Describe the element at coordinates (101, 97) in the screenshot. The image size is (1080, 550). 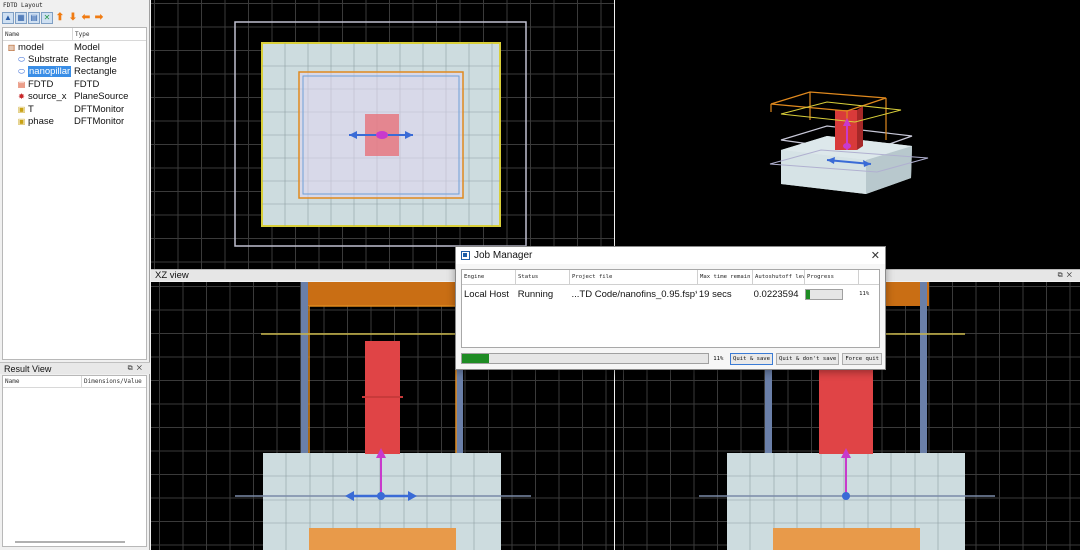
I see `tree-item-type: PlaneSource` at that location.